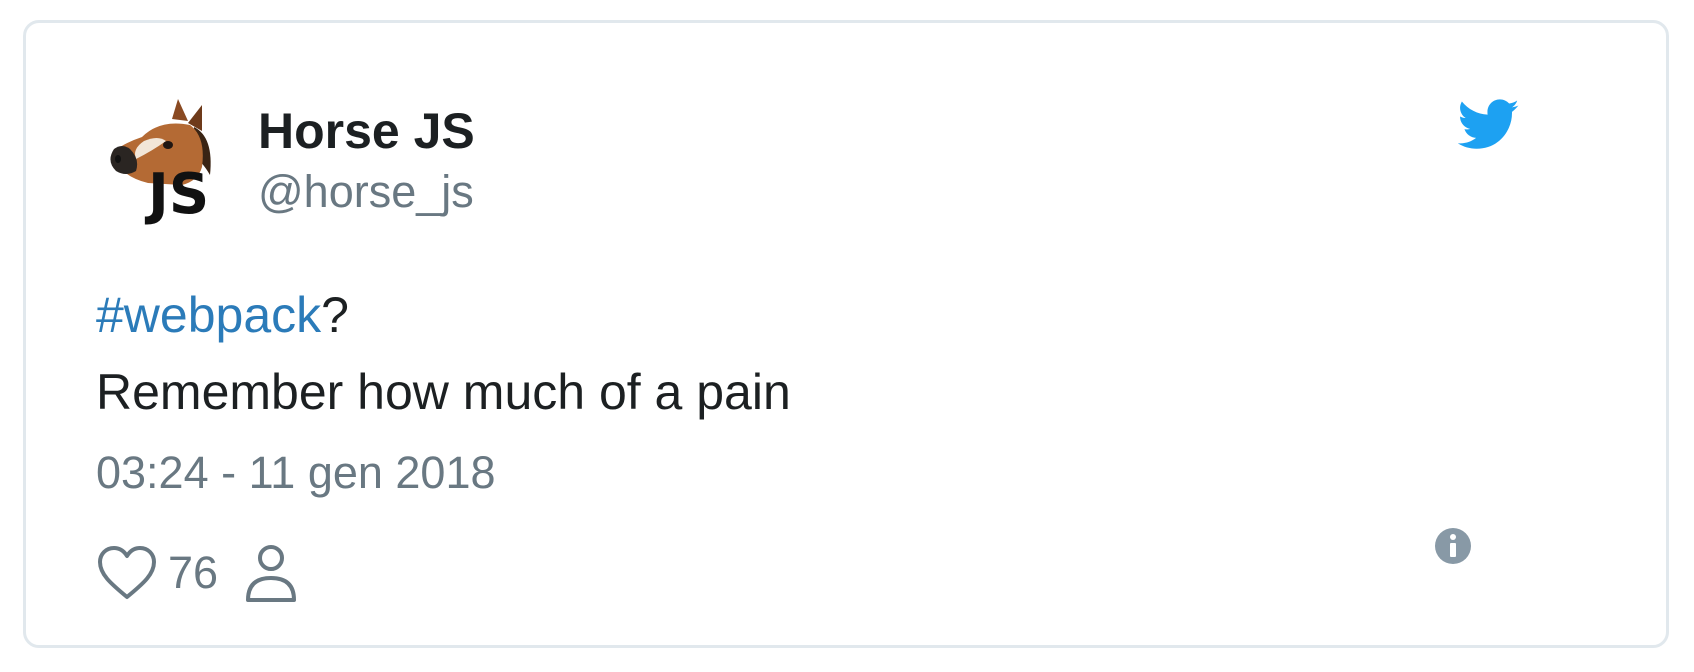 The width and height of the screenshot is (1694, 672). What do you see at coordinates (443, 315) in the screenshot?
I see `tweet-text-line-1: #webpack?` at bounding box center [443, 315].